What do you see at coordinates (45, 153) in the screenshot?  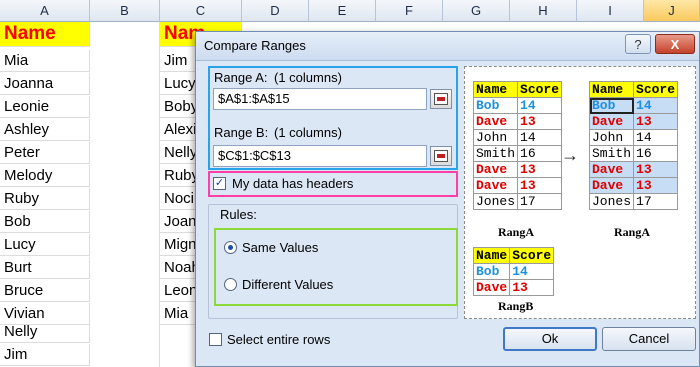 I see `cell-a6: Peter` at bounding box center [45, 153].